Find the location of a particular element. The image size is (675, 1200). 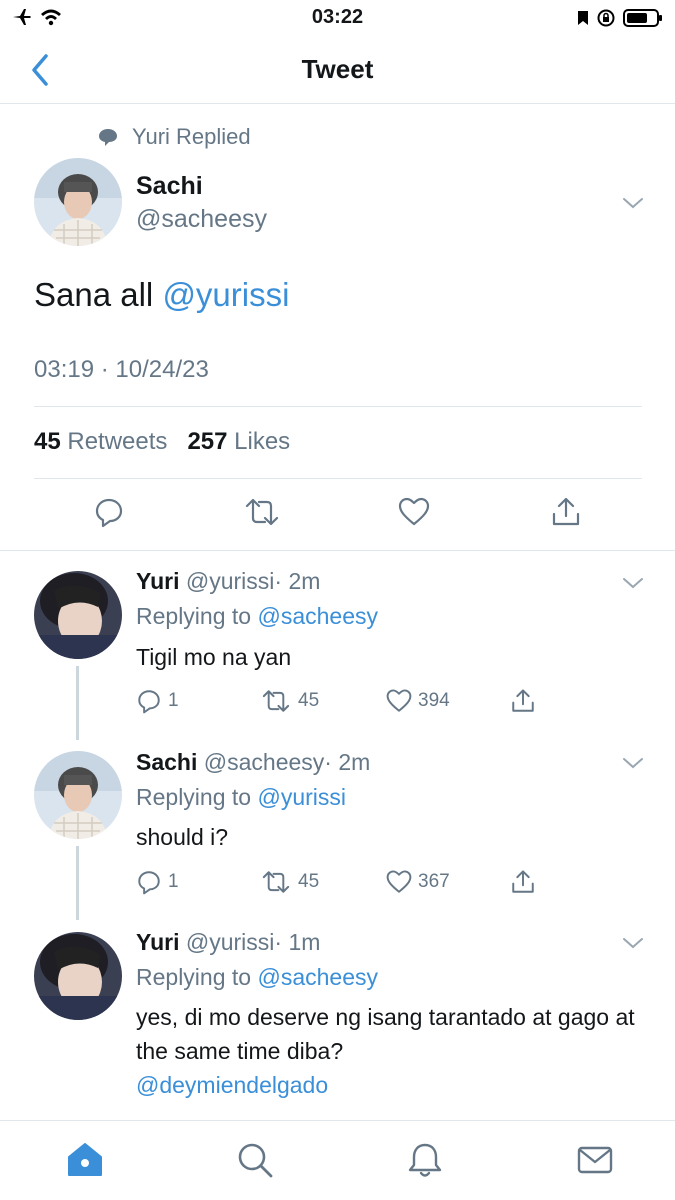

reply-button is located at coordinates (109, 512).